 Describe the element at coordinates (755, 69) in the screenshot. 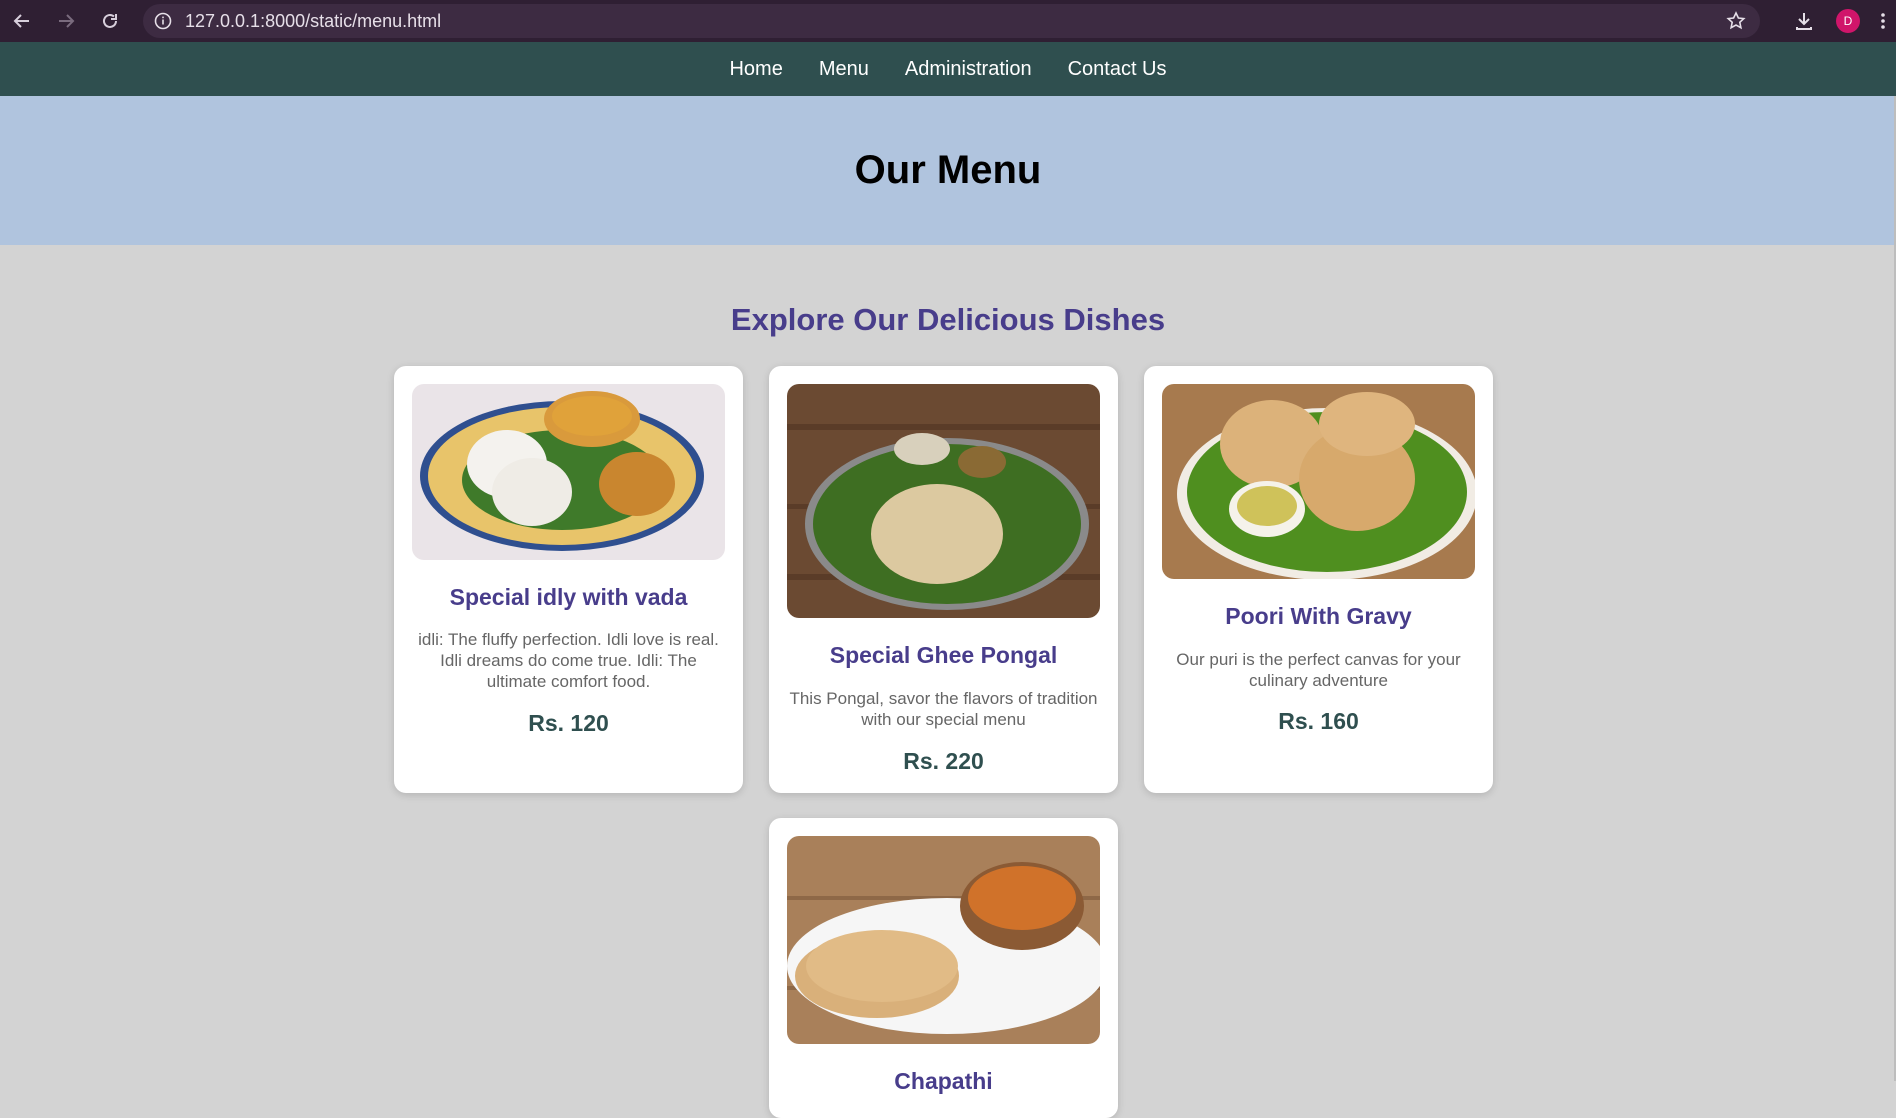

I see `nav-link-home: Home` at that location.